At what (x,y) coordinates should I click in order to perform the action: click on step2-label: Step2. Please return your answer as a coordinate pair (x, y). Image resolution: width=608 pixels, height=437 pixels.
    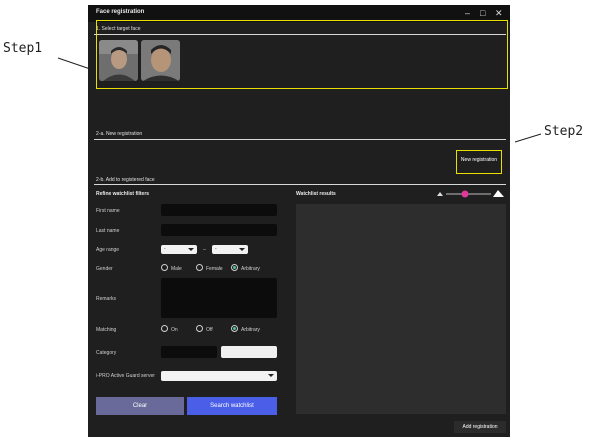
    Looking at the image, I should click on (564, 131).